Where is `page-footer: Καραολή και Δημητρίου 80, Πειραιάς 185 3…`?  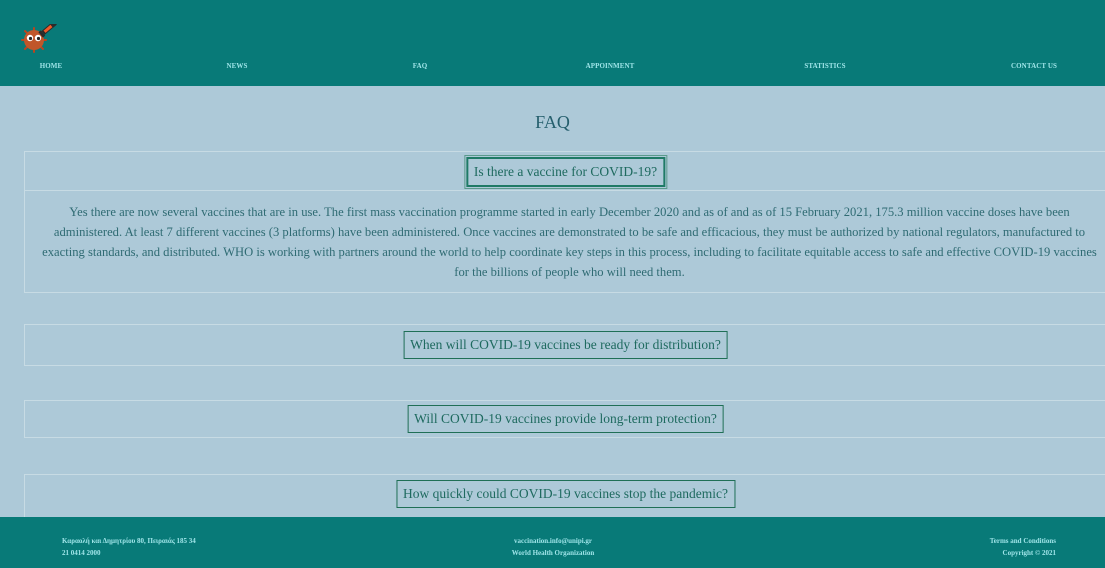 page-footer: Καραολή και Δημητρίου 80, Πειραιάς 185 3… is located at coordinates (552, 542).